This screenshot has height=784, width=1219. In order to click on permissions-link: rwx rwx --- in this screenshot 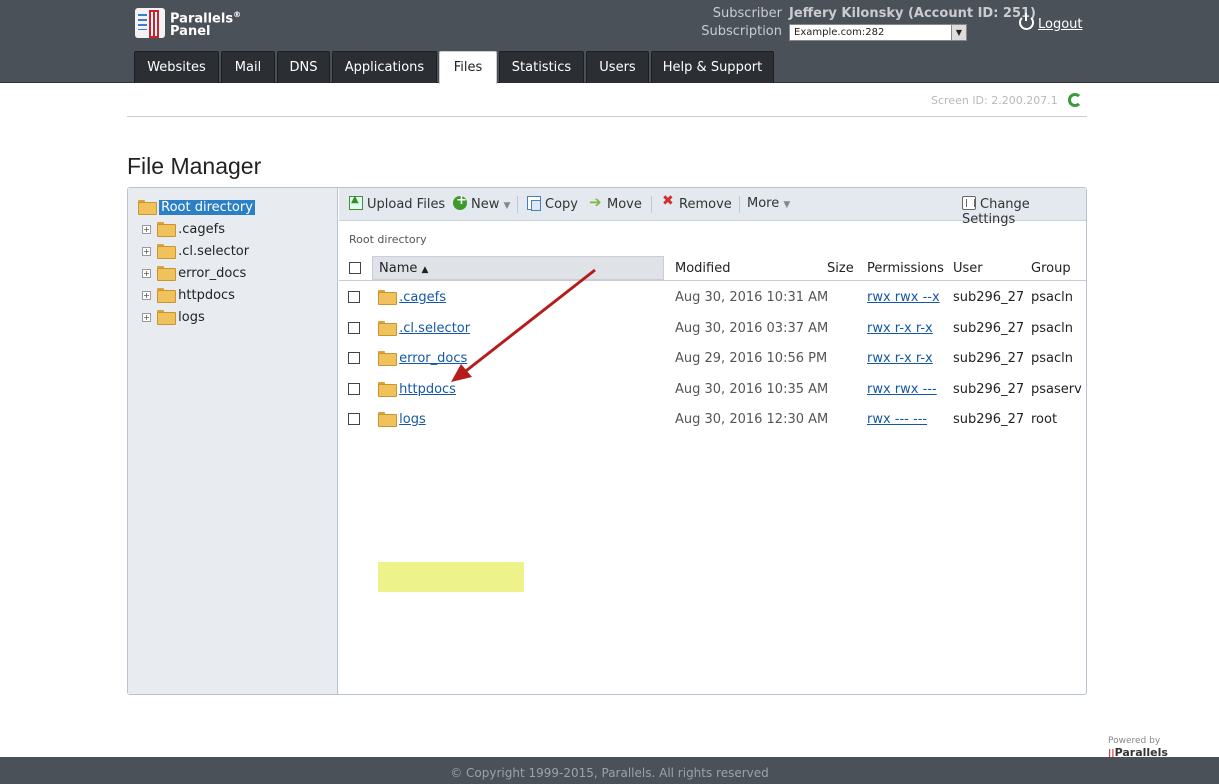, I will do `click(902, 389)`.